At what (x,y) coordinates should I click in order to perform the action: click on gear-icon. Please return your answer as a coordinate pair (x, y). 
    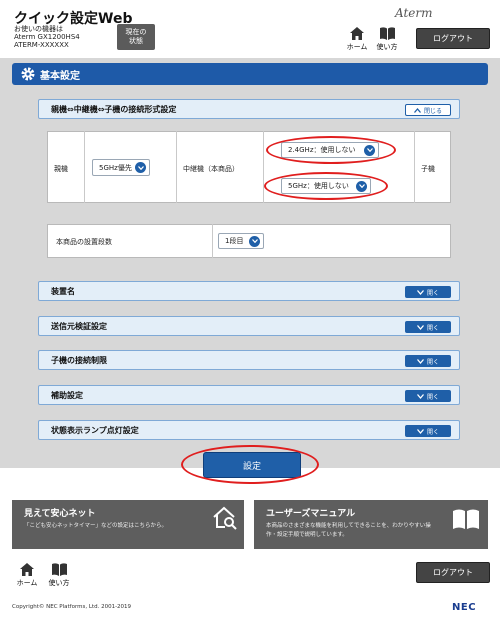
    Looking at the image, I should click on (28, 74).